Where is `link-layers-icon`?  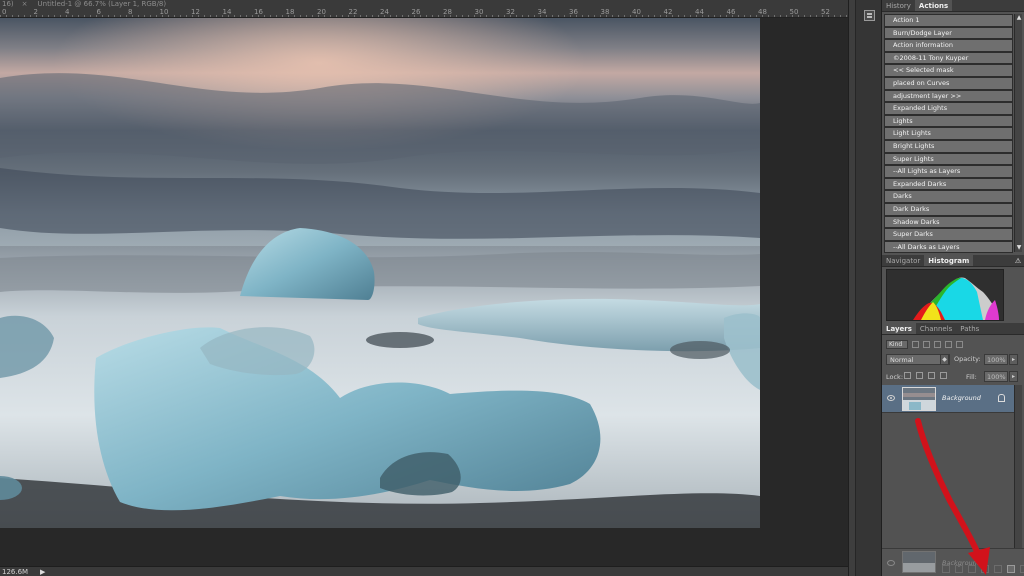 link-layers-icon is located at coordinates (946, 569).